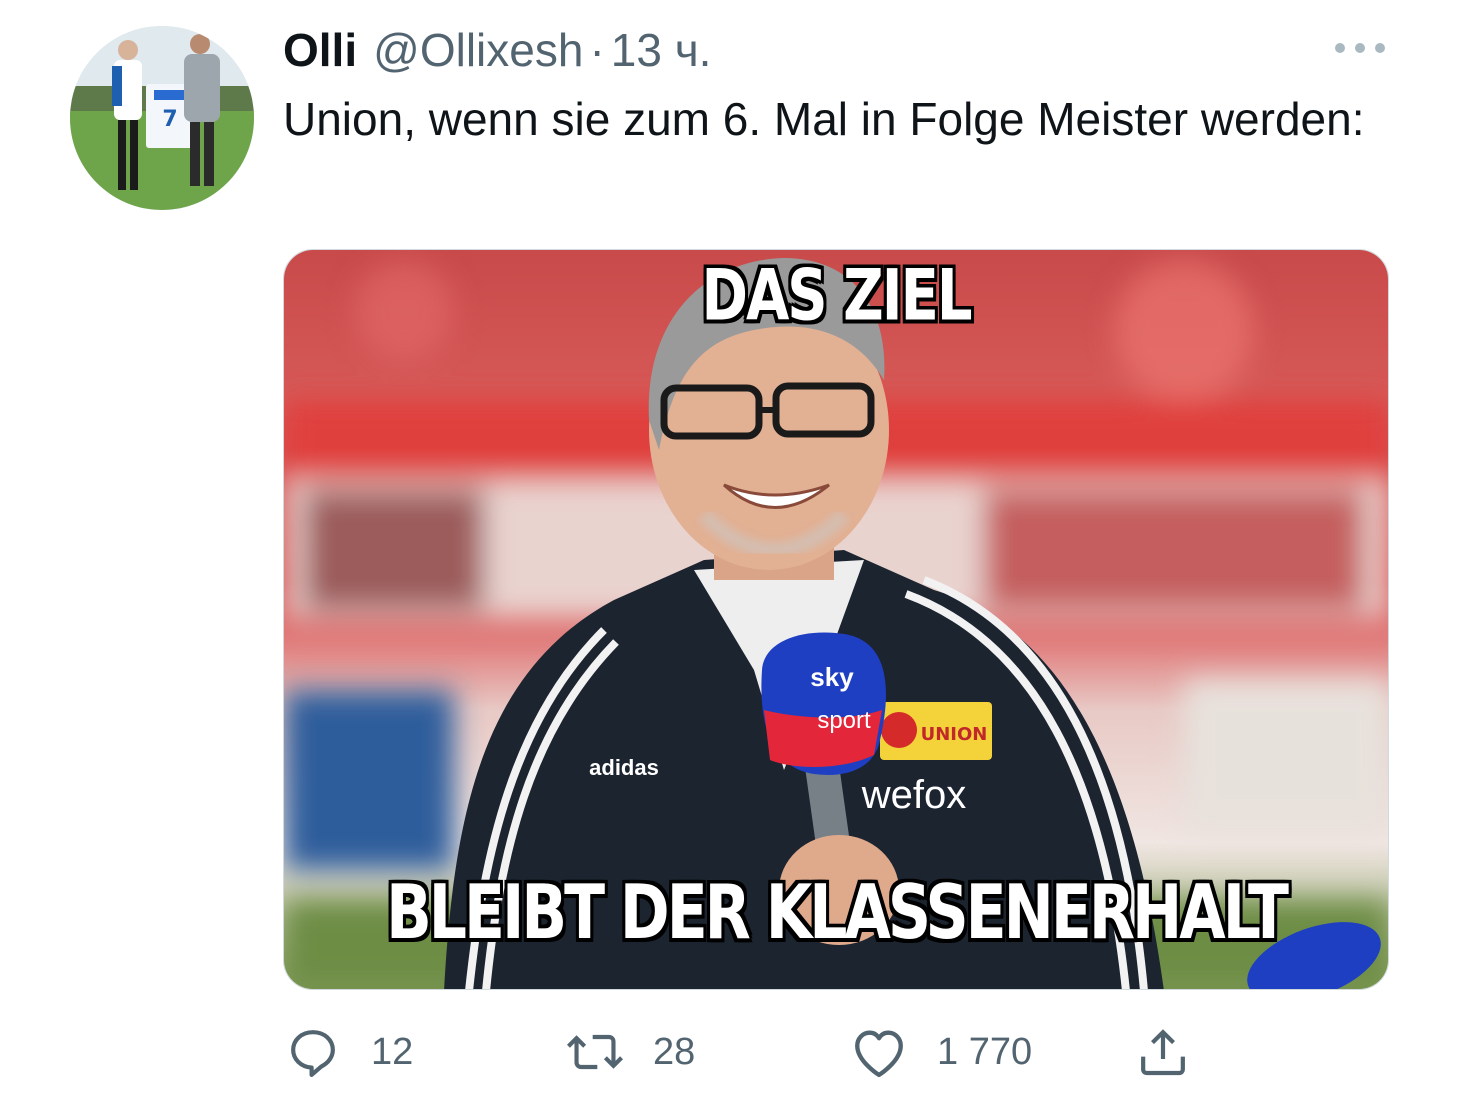  Describe the element at coordinates (595, 1052) in the screenshot. I see `retweet-icon` at that location.